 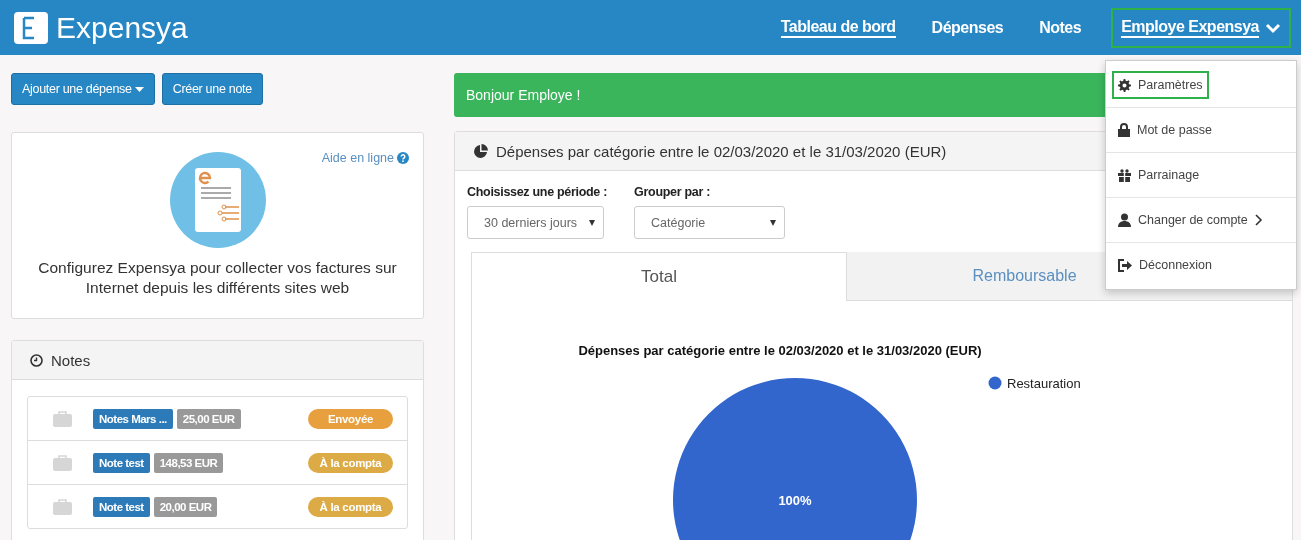 What do you see at coordinates (403, 158) in the screenshot?
I see `help-icon` at bounding box center [403, 158].